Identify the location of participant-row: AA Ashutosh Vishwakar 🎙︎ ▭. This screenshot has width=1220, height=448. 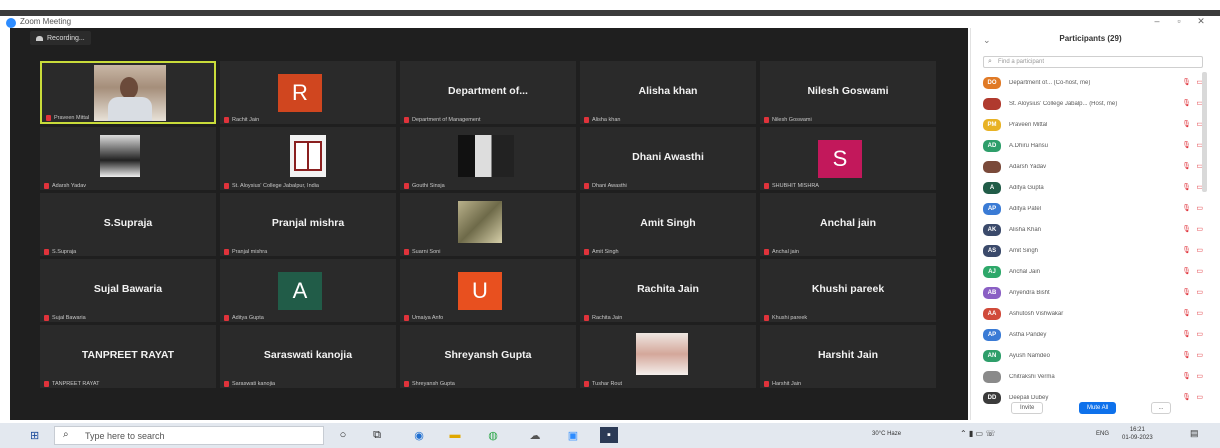
(1094, 313).